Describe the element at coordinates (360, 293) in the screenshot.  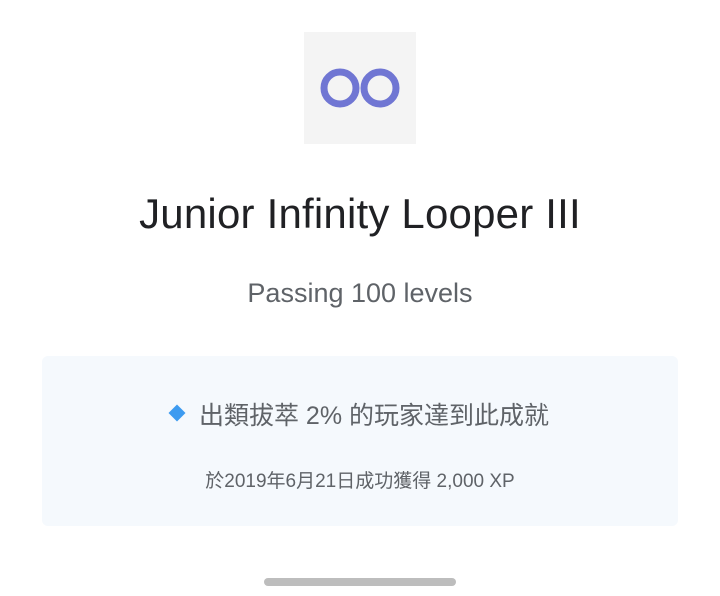
I see `achievement-description: Passing 100 levels` at that location.